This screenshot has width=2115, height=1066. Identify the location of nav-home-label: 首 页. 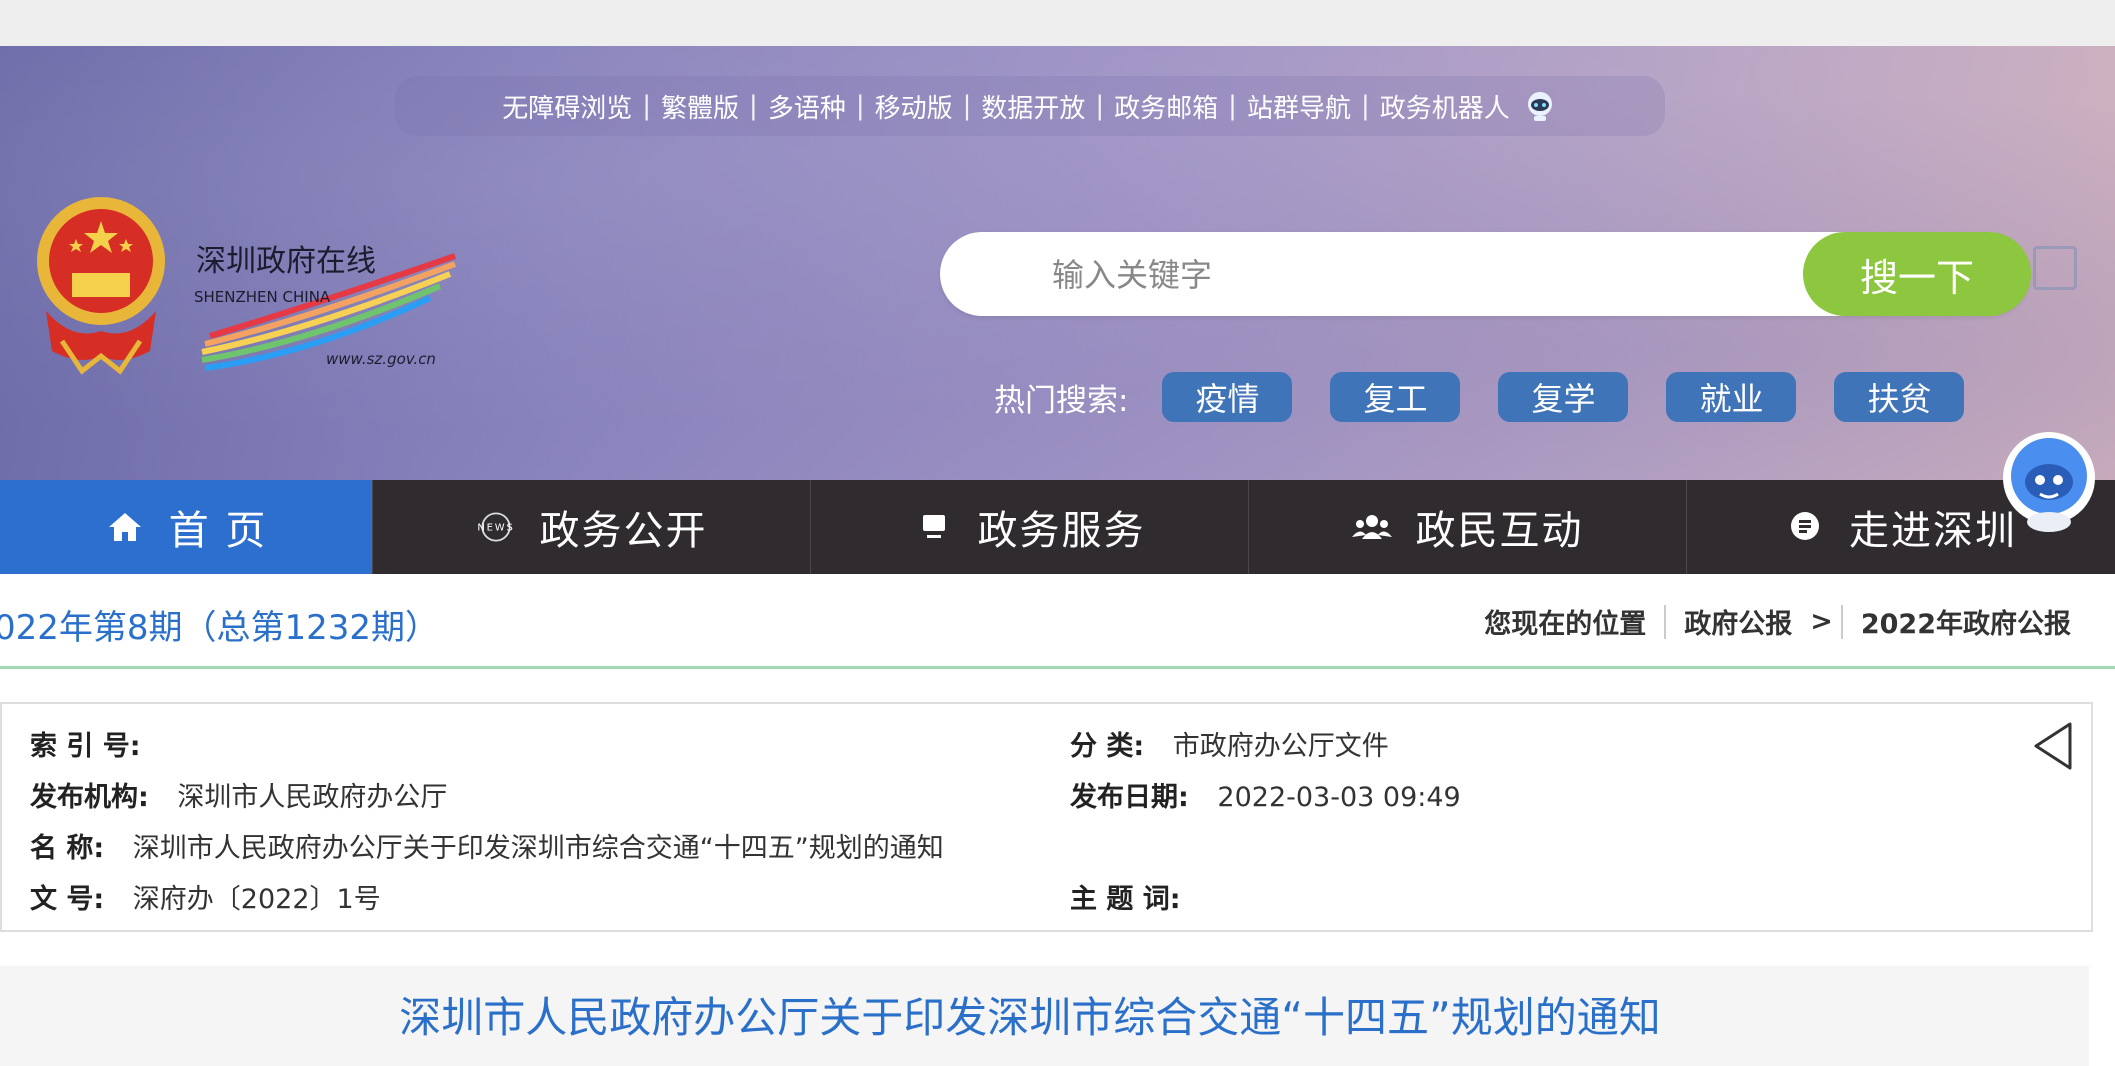
(218, 531).